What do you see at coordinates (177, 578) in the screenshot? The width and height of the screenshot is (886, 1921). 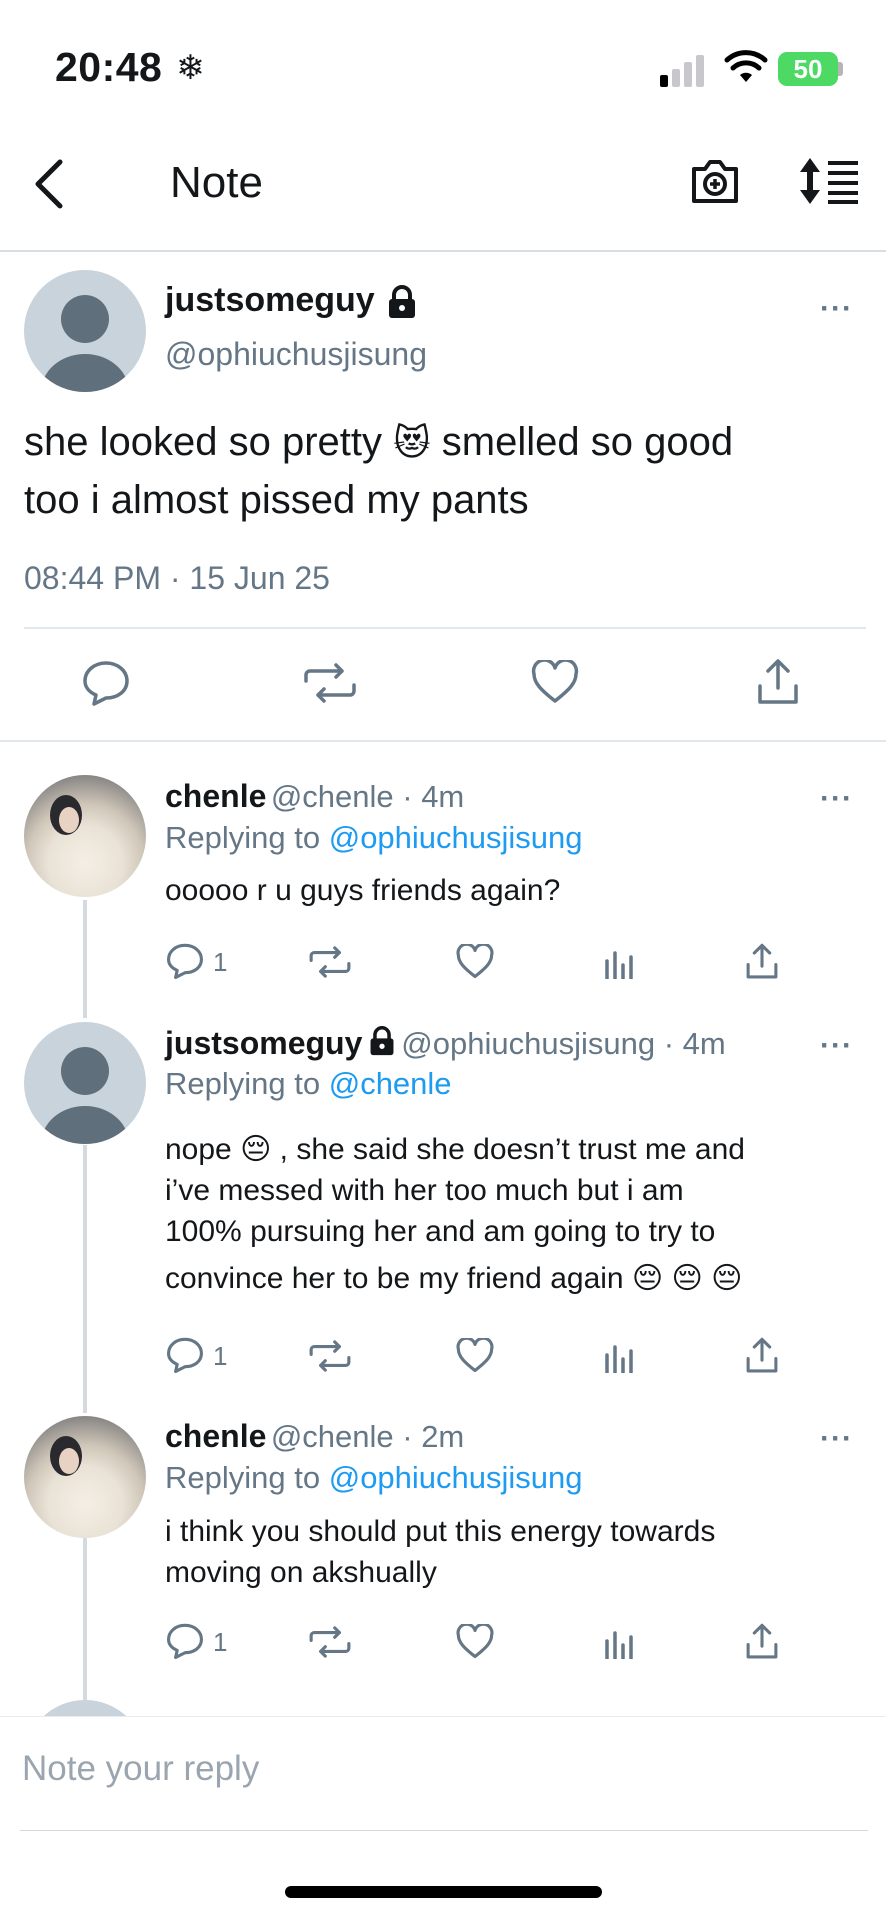 I see `post-timestamp: 08:44 PM · 15 Jun 25` at bounding box center [177, 578].